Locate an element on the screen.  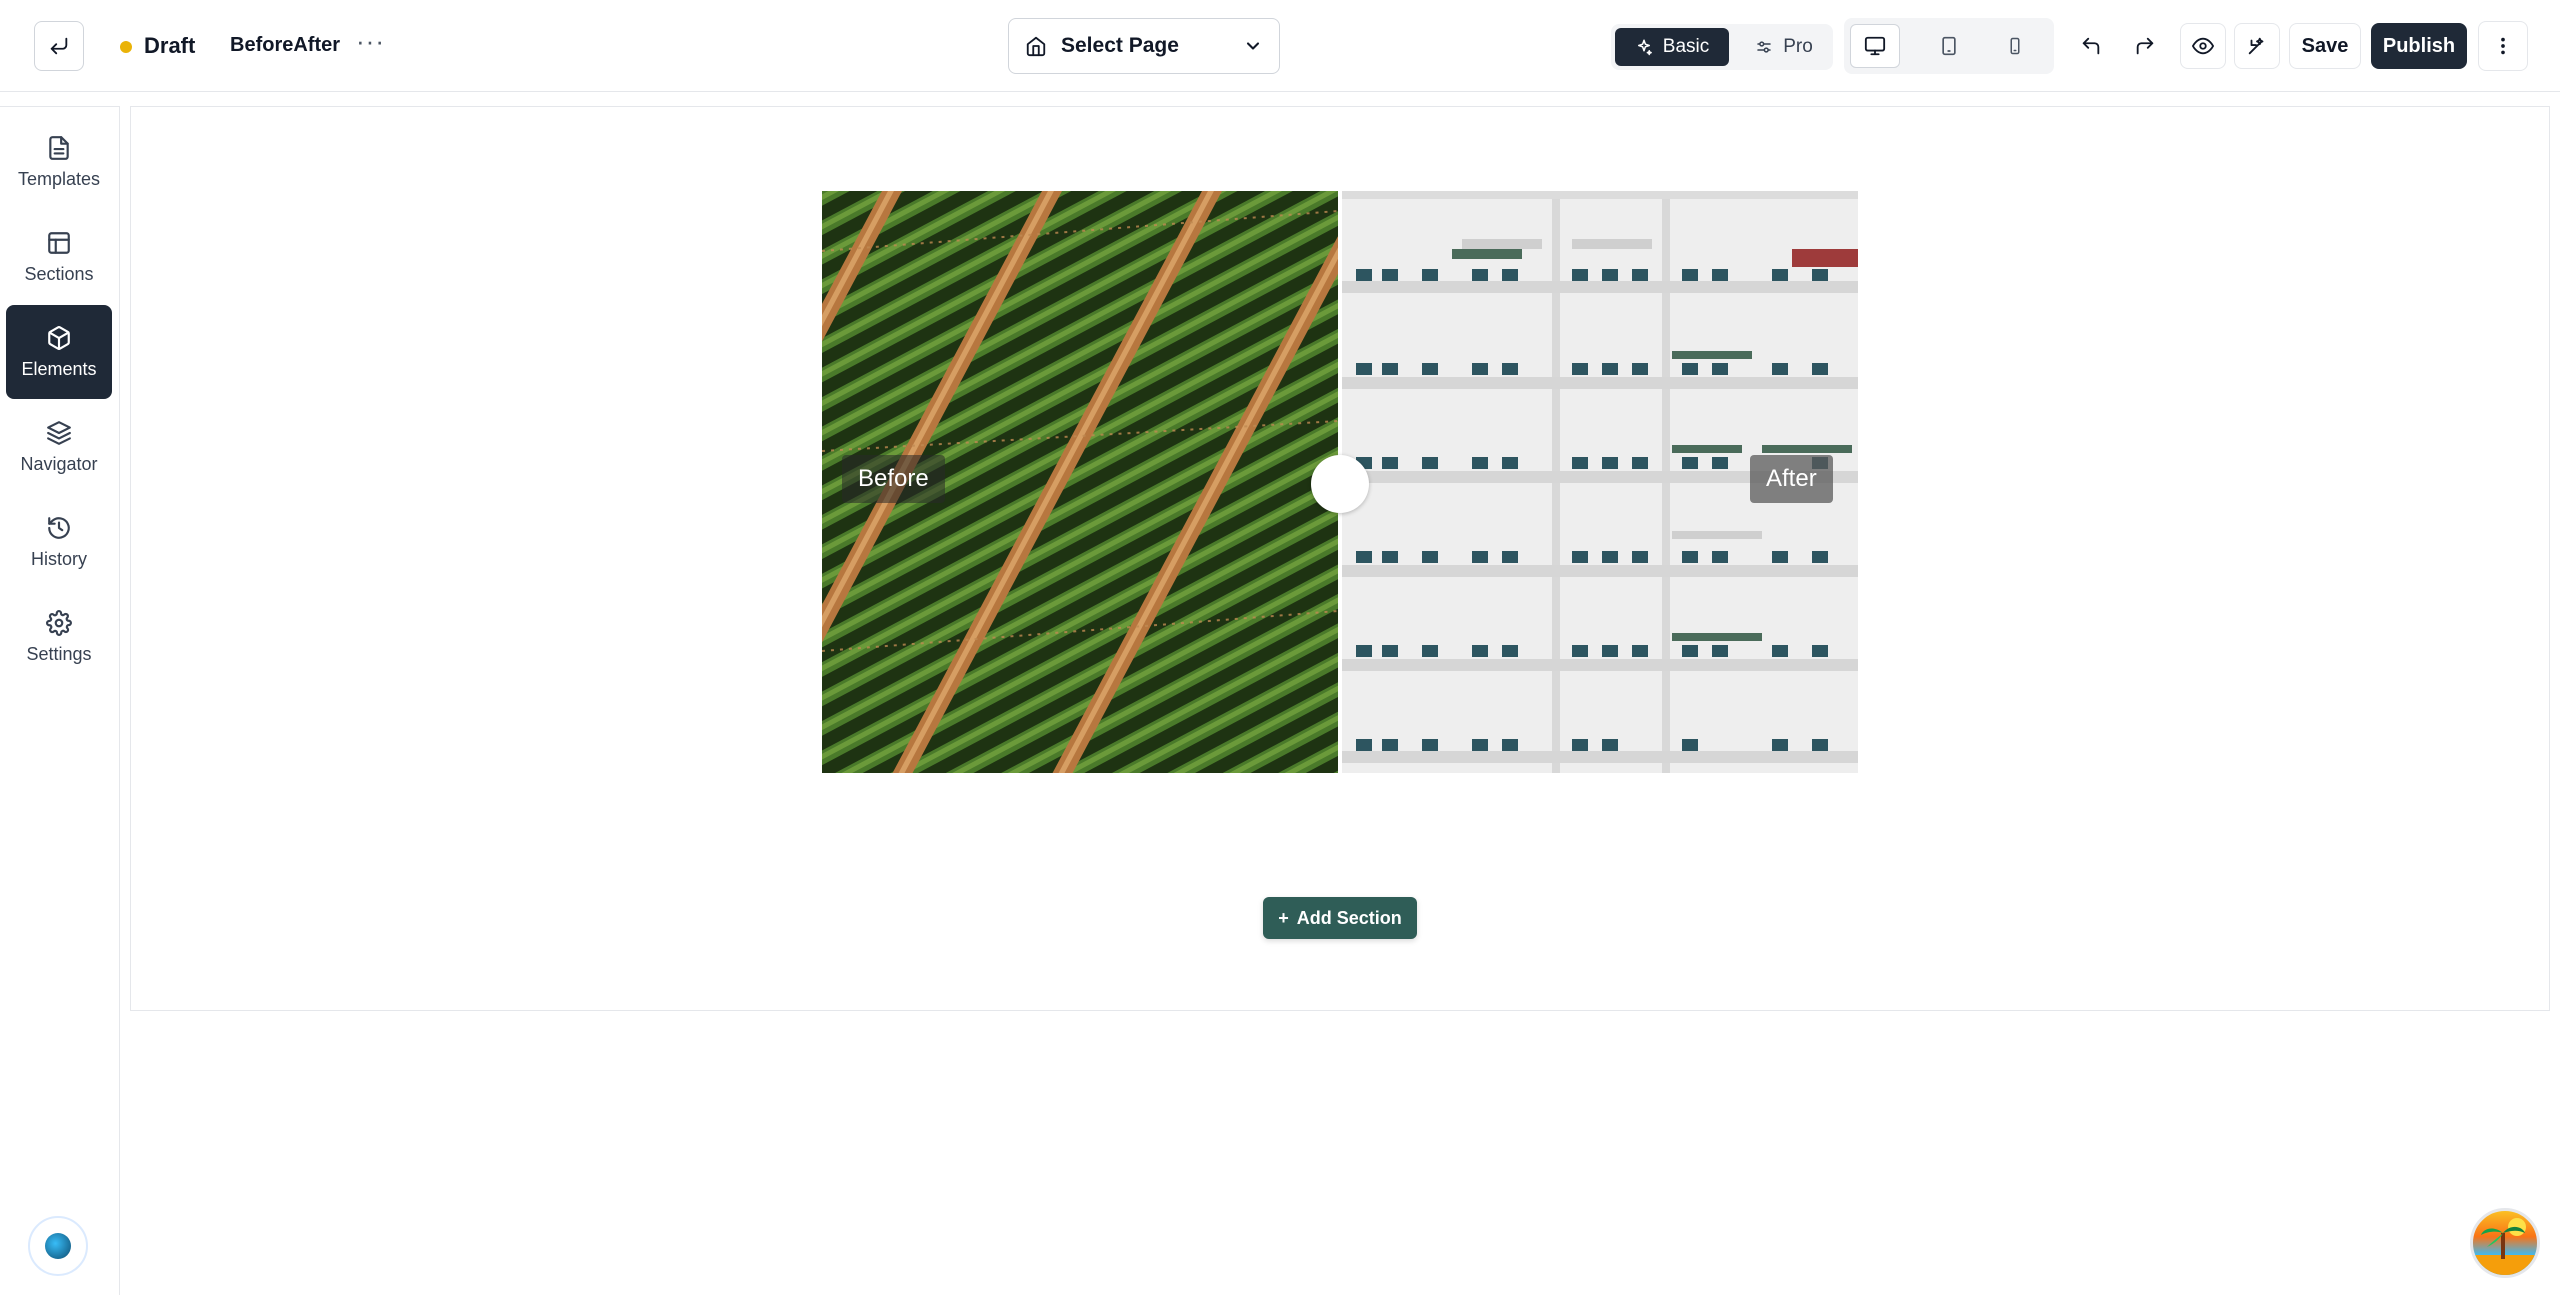
sidebar-item-label: Elements is located at coordinates (59, 368).